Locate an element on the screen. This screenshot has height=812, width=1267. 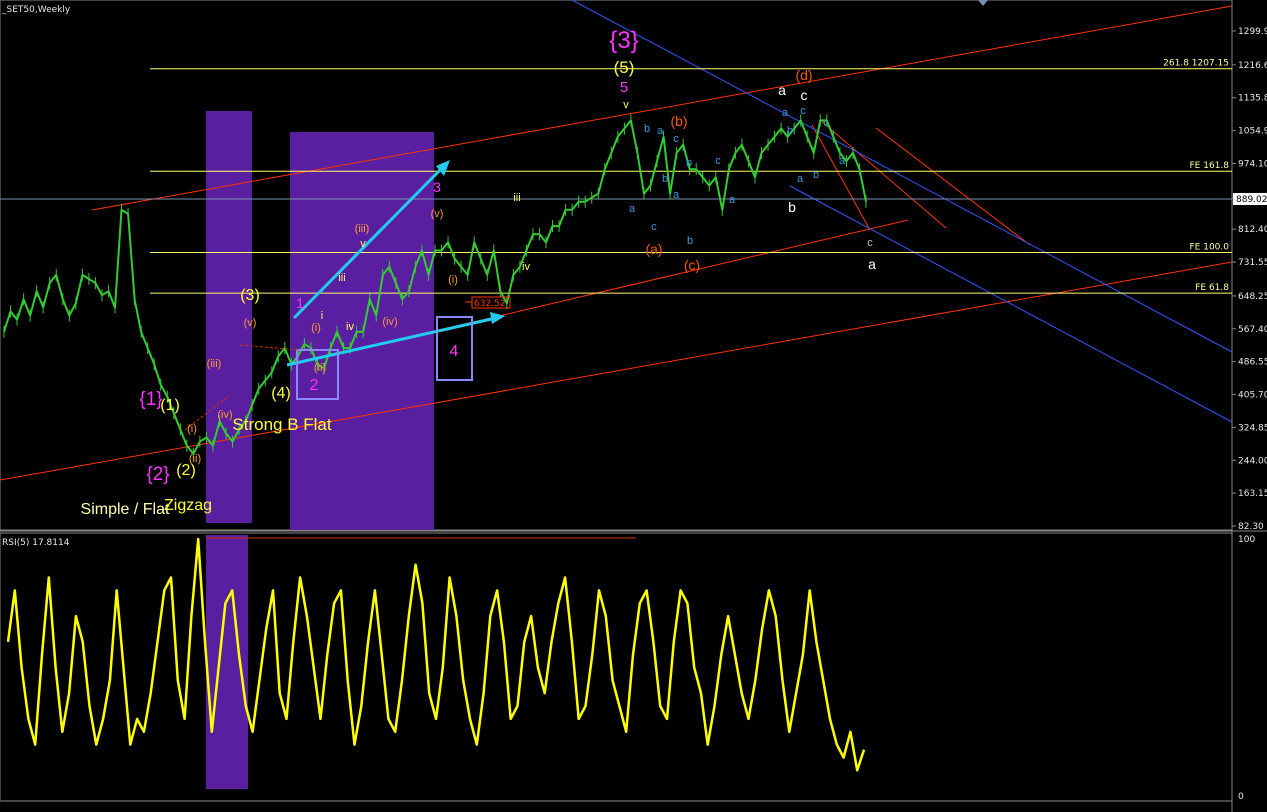
wave-label-25: iii is located at coordinates (516, 198).